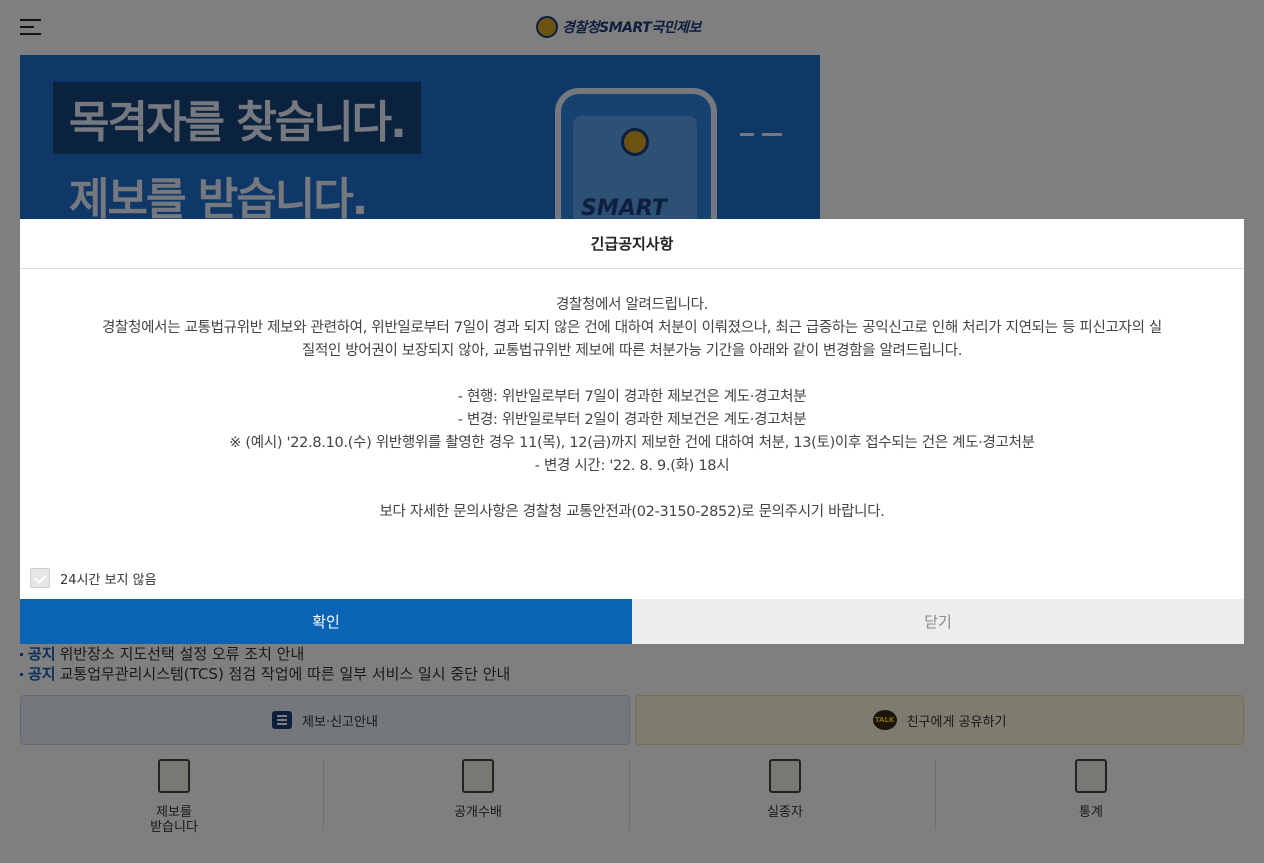  Describe the element at coordinates (632, 397) in the screenshot. I see `modal-line: - 현행: 위반일로부터 7일이 경과한 제보건은 계도·경고처분` at that location.